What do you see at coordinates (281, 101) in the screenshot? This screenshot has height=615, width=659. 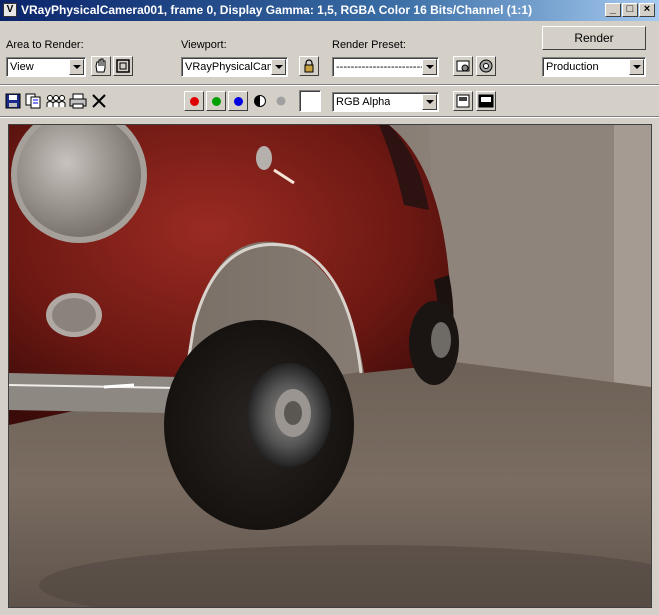 I see `mono-icon` at bounding box center [281, 101].